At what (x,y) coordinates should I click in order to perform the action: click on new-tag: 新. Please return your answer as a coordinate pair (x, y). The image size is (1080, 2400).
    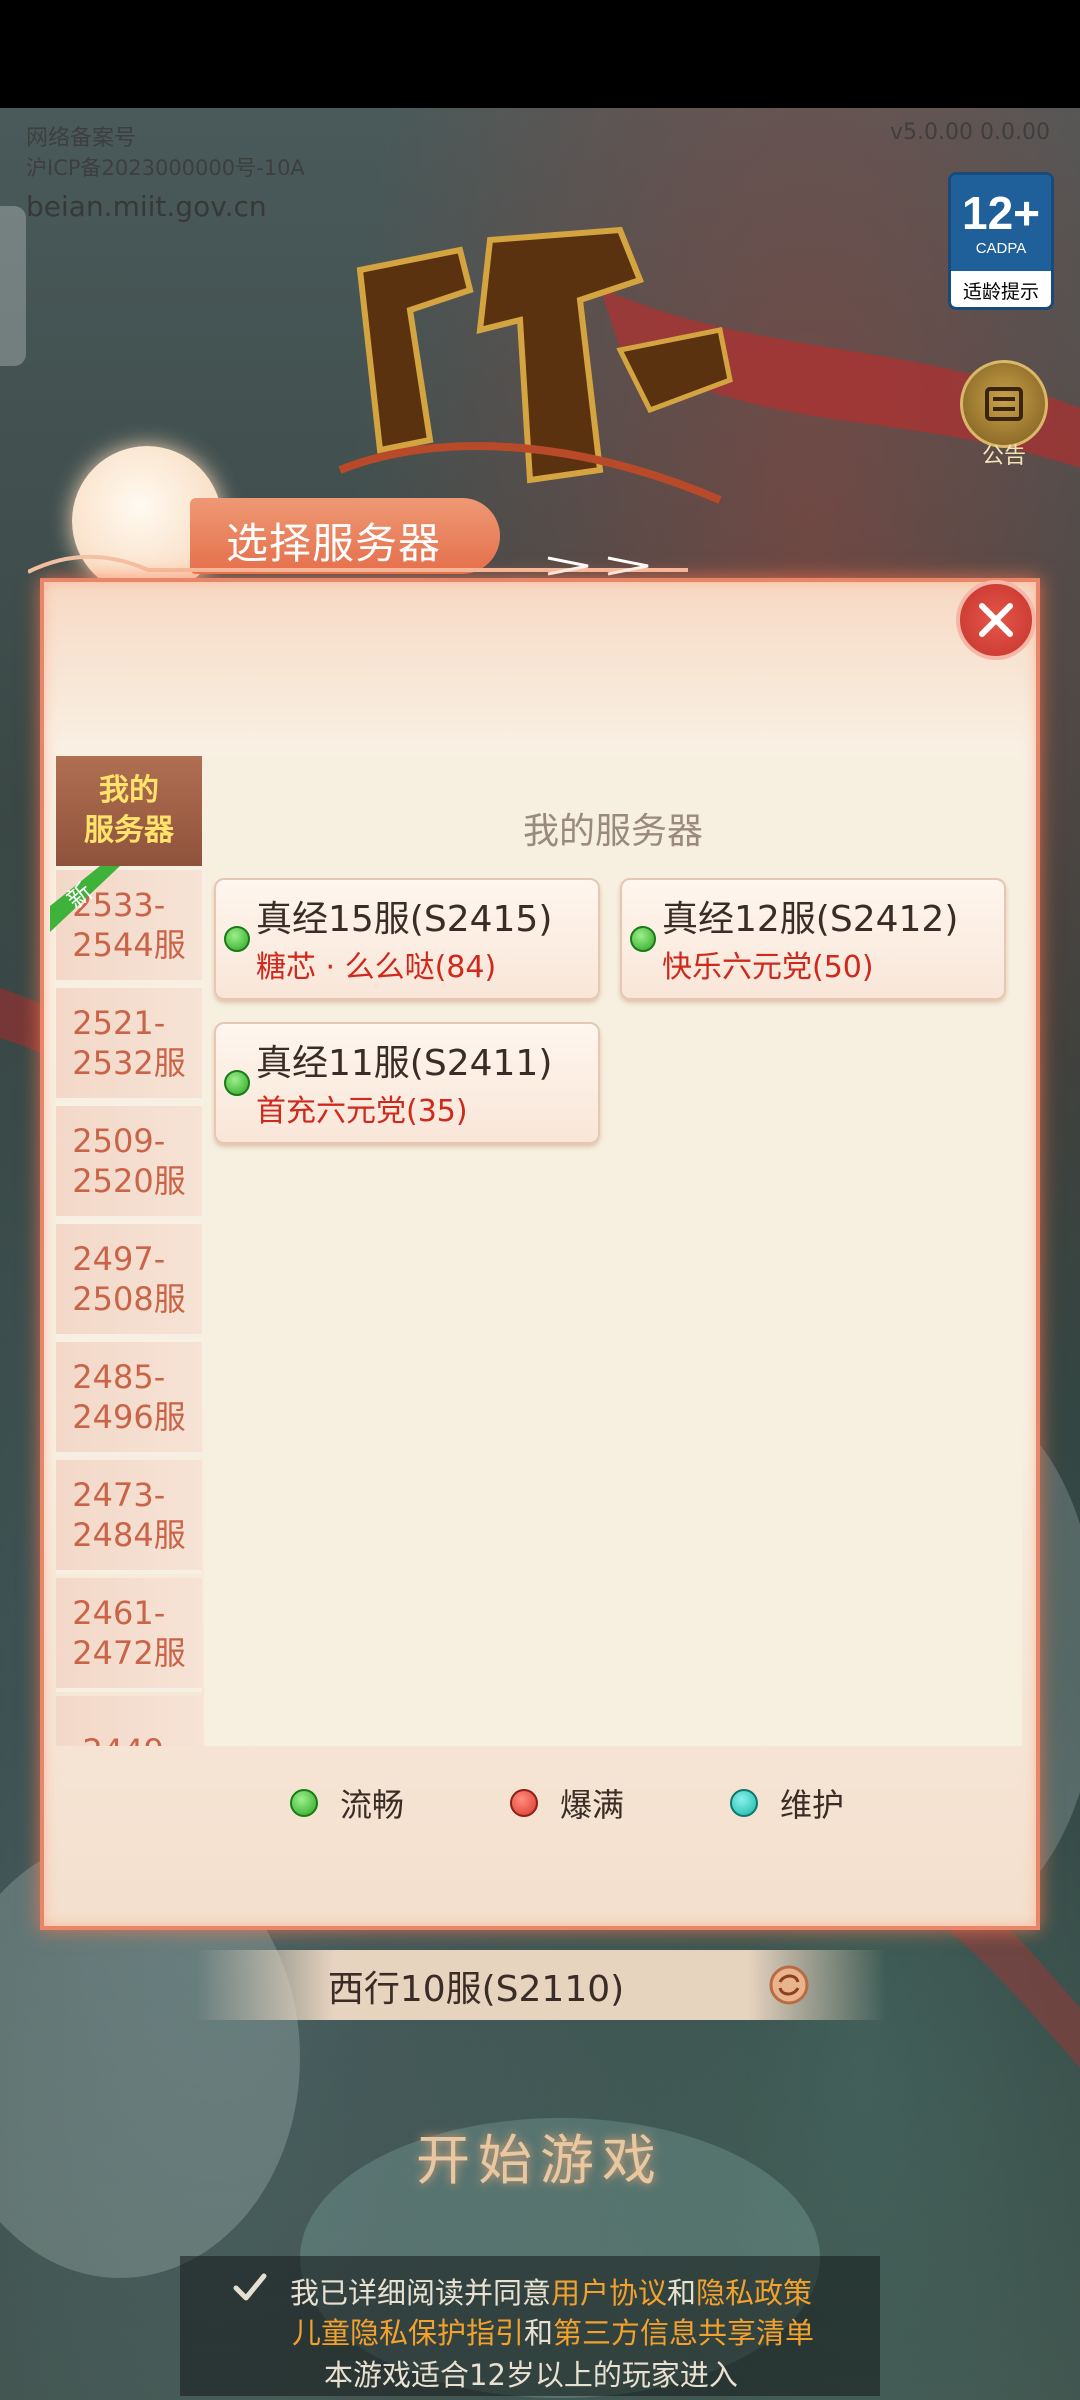
    Looking at the image, I should click on (85, 899).